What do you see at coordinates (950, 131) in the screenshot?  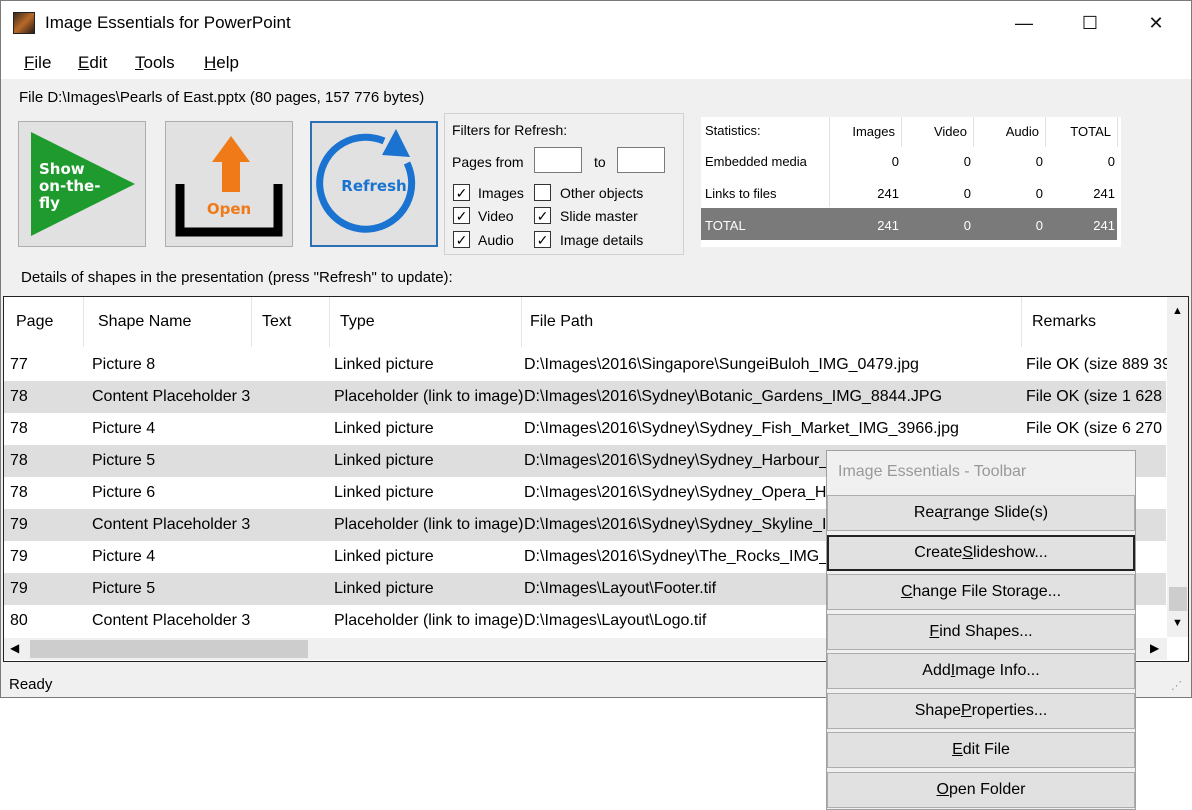 I see `stats-header-video: Video` at bounding box center [950, 131].